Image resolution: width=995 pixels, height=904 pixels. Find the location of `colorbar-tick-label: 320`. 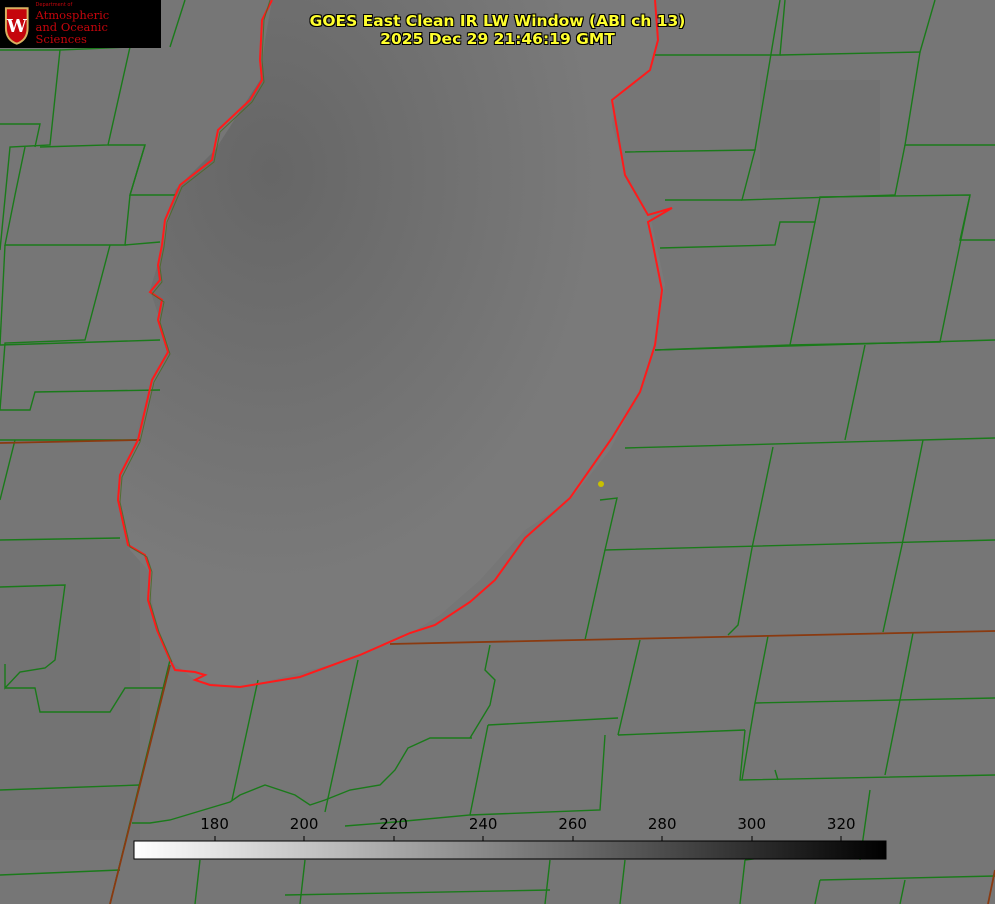

colorbar-tick-label: 320 is located at coordinates (841, 824).